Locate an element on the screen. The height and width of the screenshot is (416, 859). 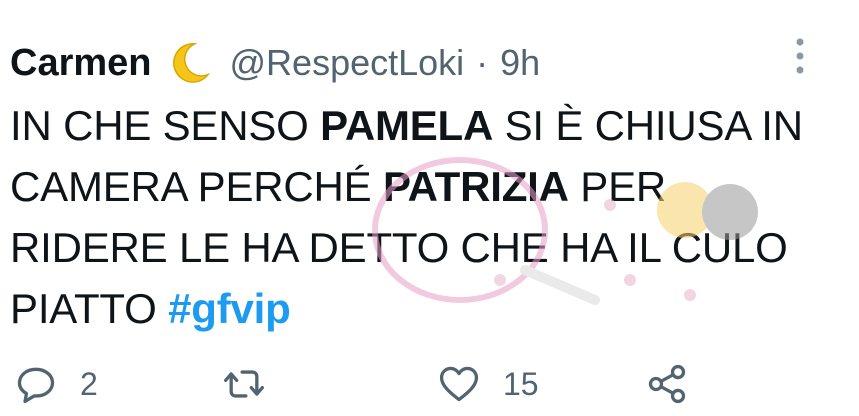
reply-button: 2 is located at coordinates (56, 384).